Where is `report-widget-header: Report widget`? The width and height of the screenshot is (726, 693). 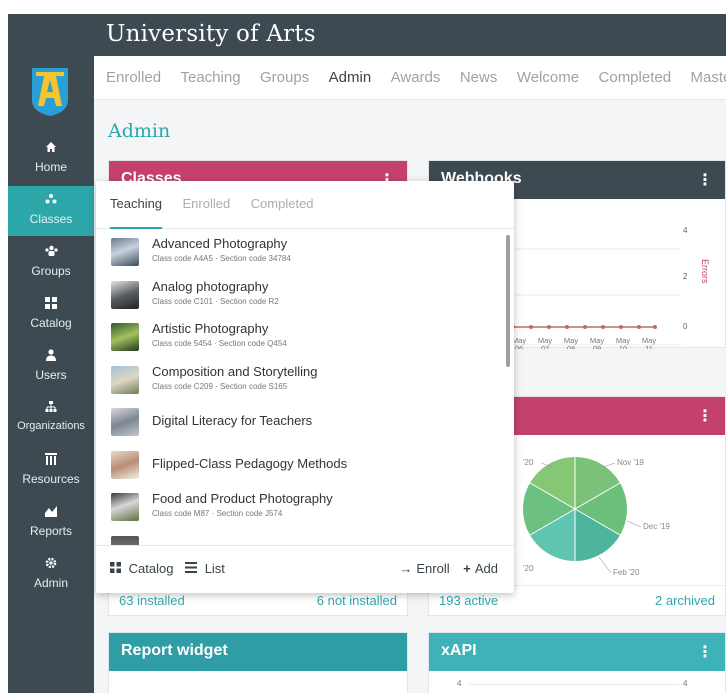 report-widget-header: Report widget is located at coordinates (258, 652).